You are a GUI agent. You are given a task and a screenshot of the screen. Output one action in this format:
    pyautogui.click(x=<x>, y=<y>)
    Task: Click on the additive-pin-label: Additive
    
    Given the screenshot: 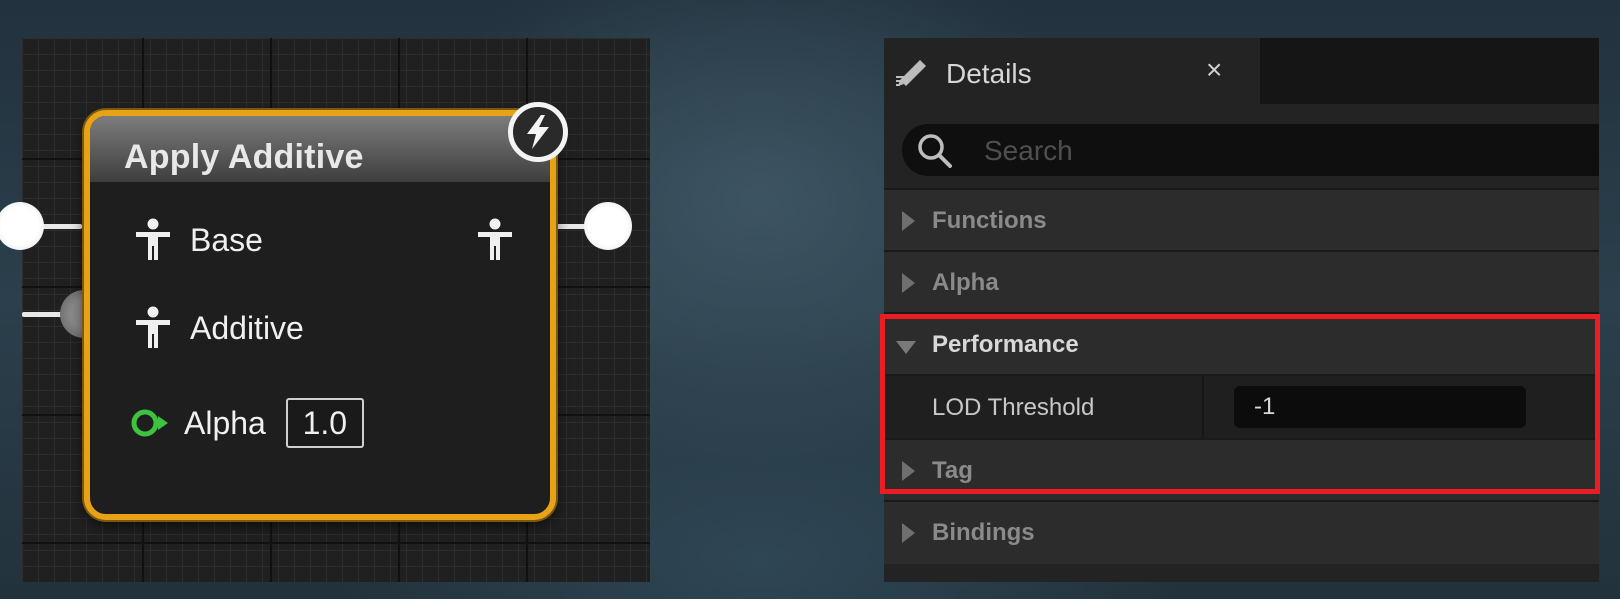 What is the action you would take?
    pyautogui.click(x=247, y=327)
    